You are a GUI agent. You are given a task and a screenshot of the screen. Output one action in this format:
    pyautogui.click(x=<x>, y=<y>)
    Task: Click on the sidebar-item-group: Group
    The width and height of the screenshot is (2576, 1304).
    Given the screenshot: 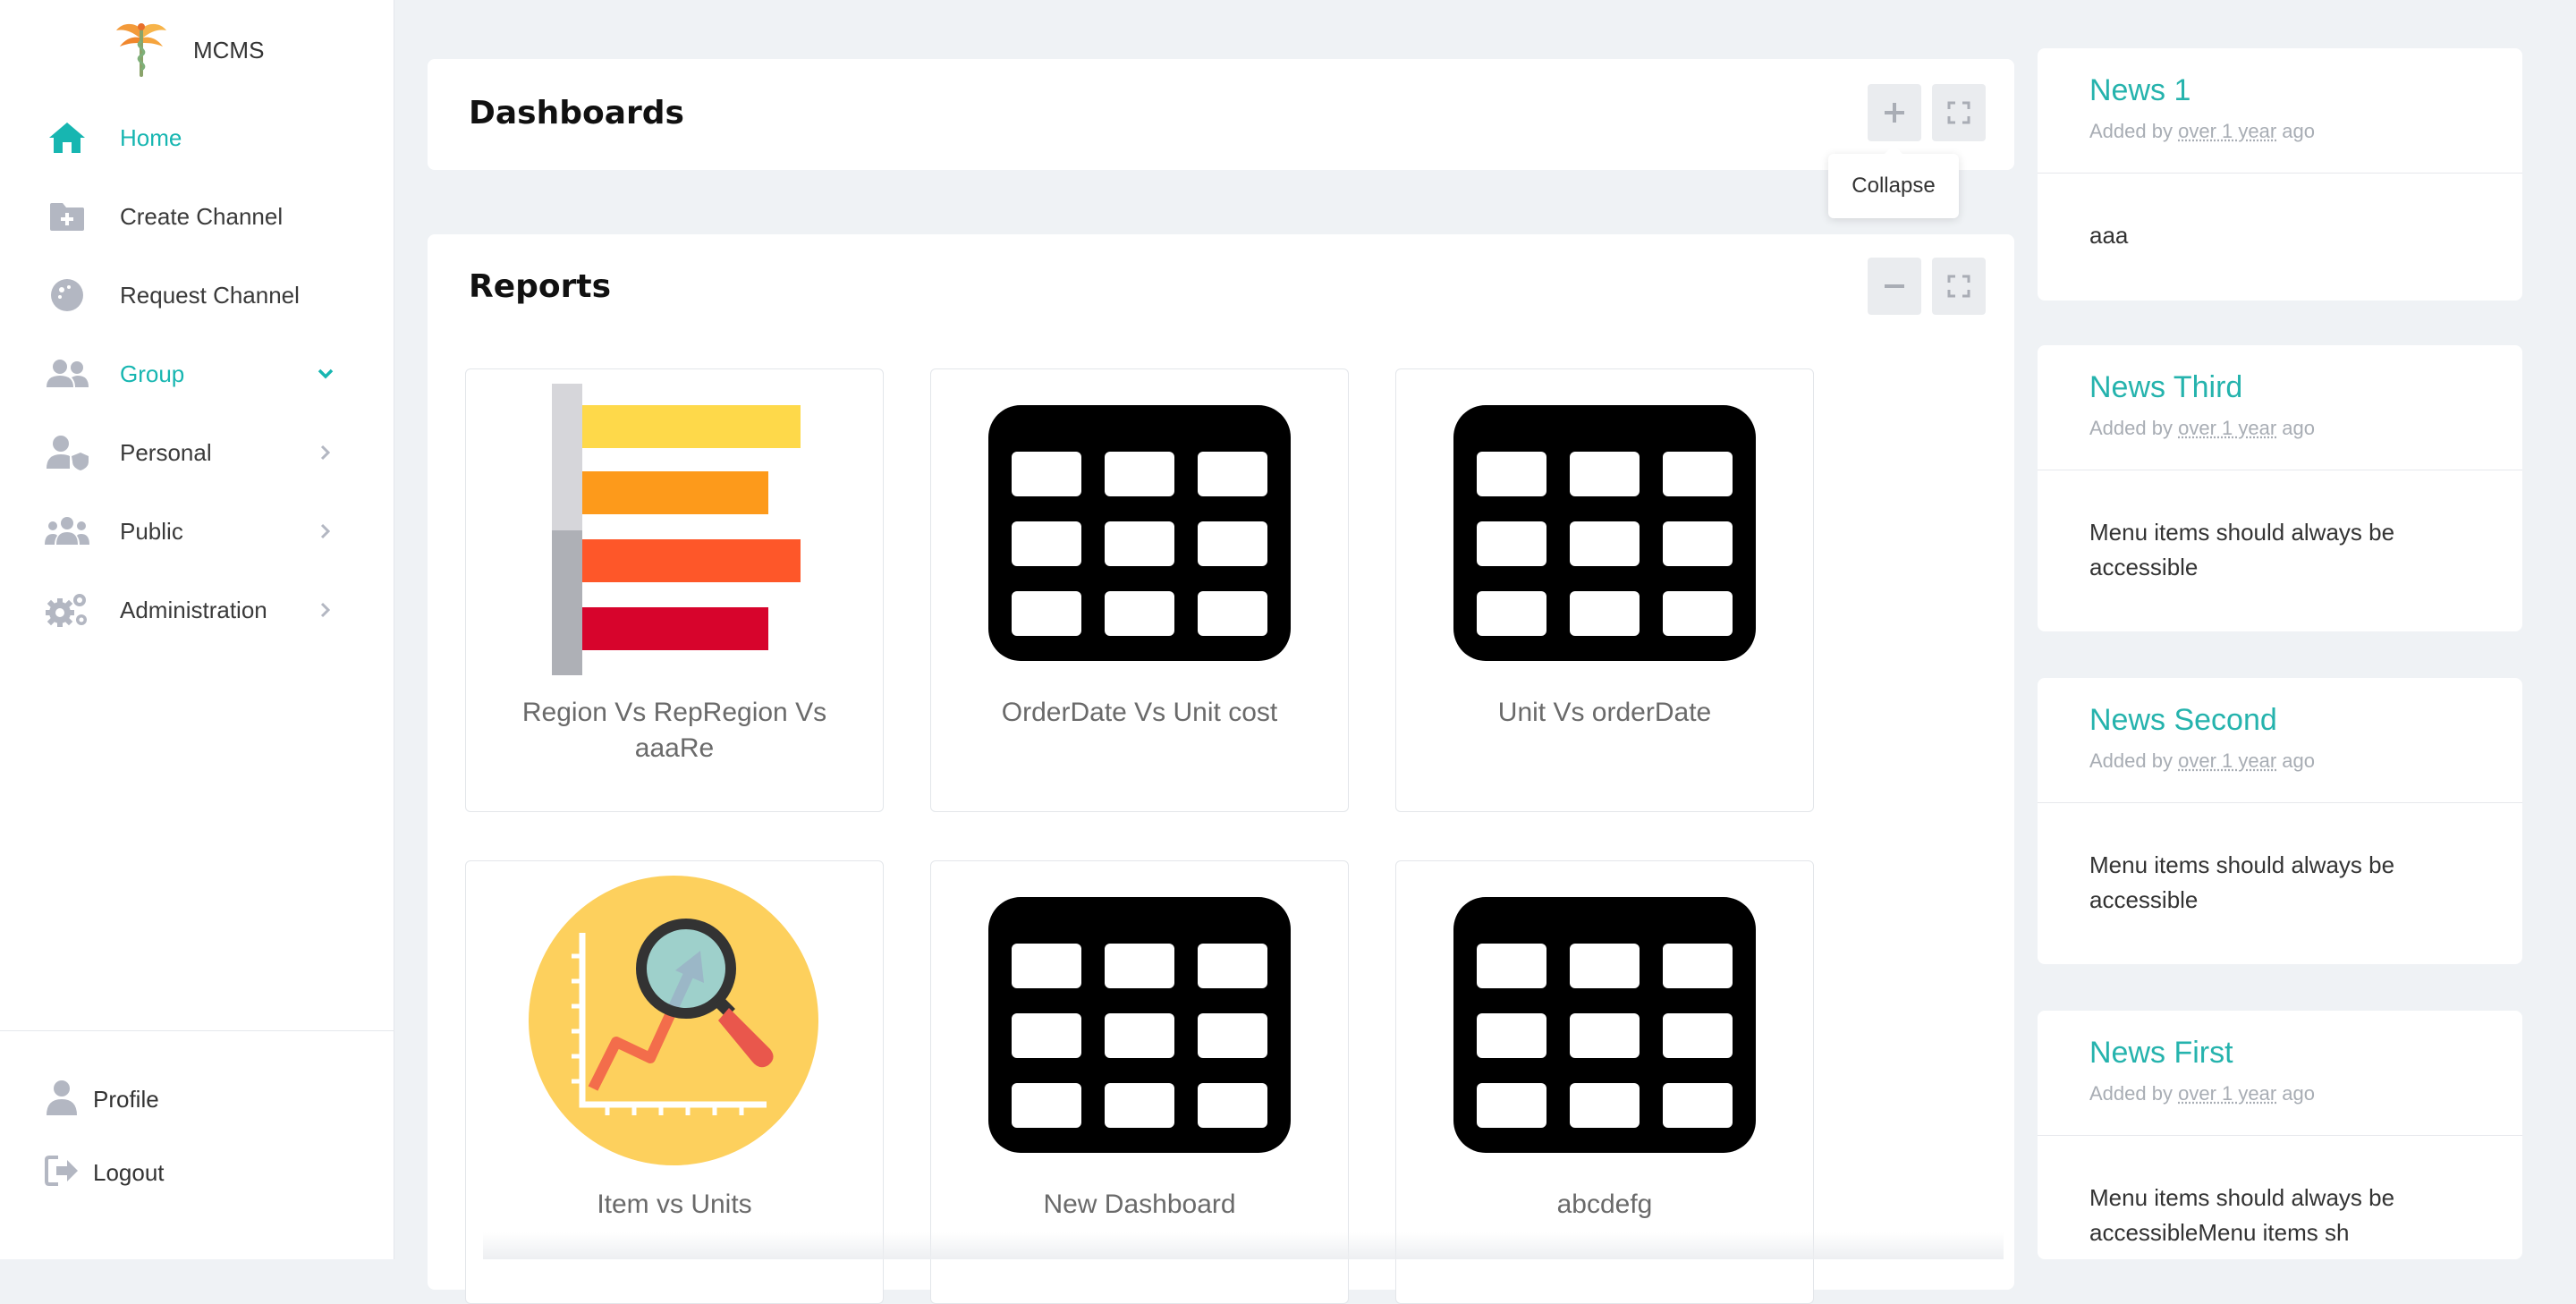 What is the action you would take?
    pyautogui.click(x=197, y=373)
    